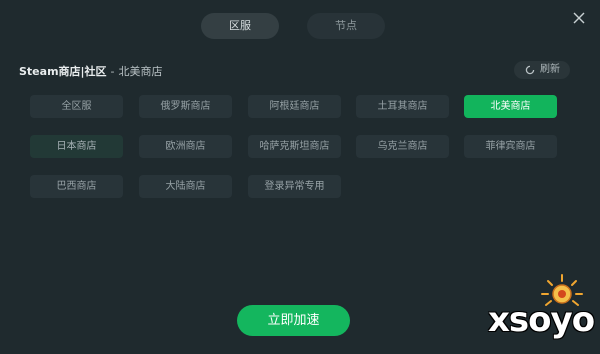  I want to click on region-button-philippines: 菲律宾商店, so click(510, 146).